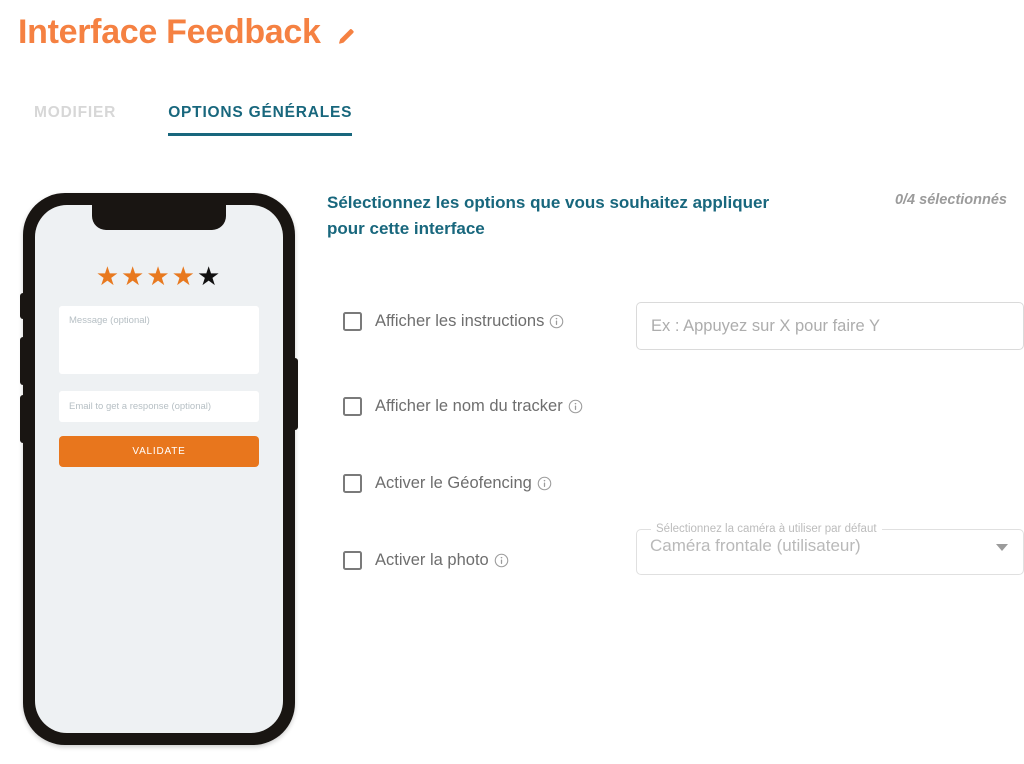 This screenshot has height=764, width=1024. I want to click on checkbox-afficher-nom-tracker, so click(352, 406).